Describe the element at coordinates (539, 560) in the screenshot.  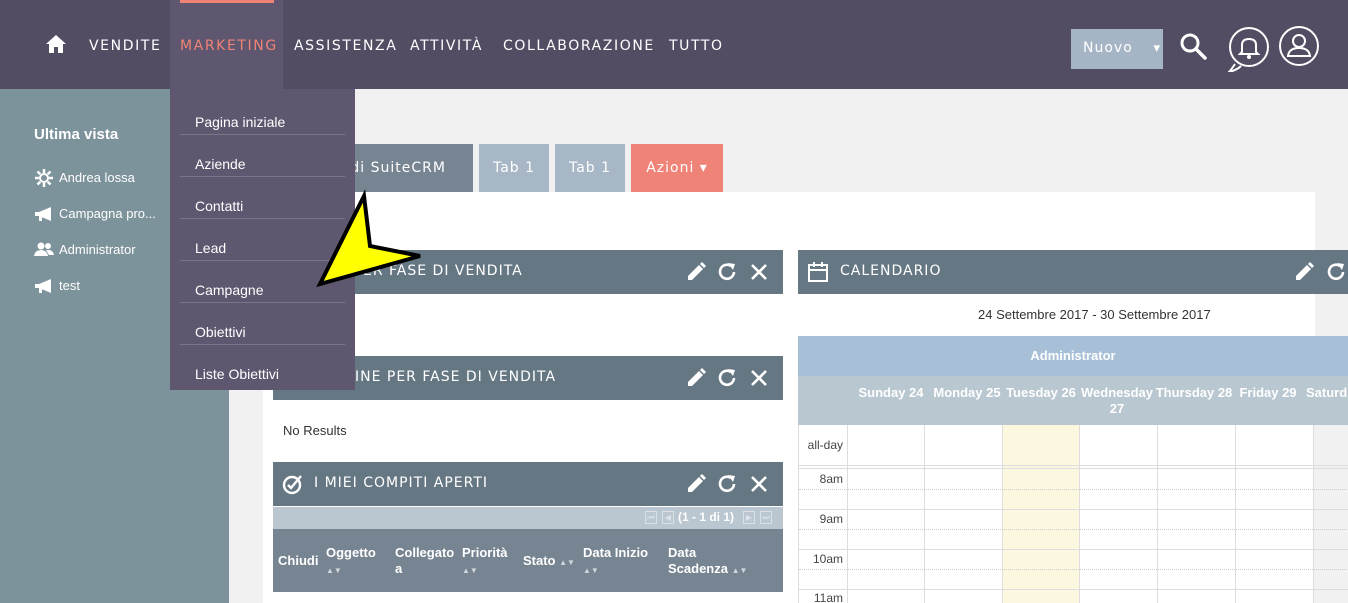
I see `col-stato-label: Stato` at that location.